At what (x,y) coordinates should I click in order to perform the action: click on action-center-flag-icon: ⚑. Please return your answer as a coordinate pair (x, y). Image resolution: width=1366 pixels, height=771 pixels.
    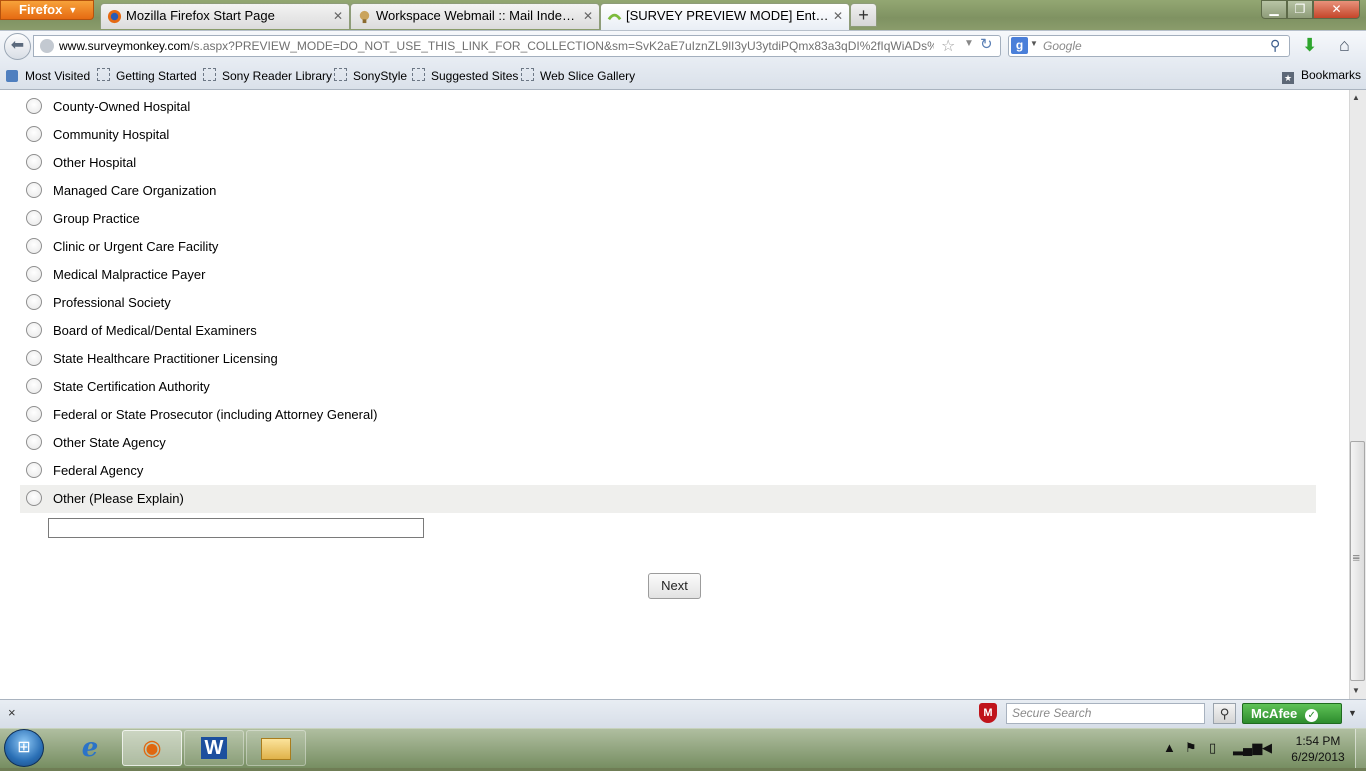
    Looking at the image, I should click on (1191, 748).